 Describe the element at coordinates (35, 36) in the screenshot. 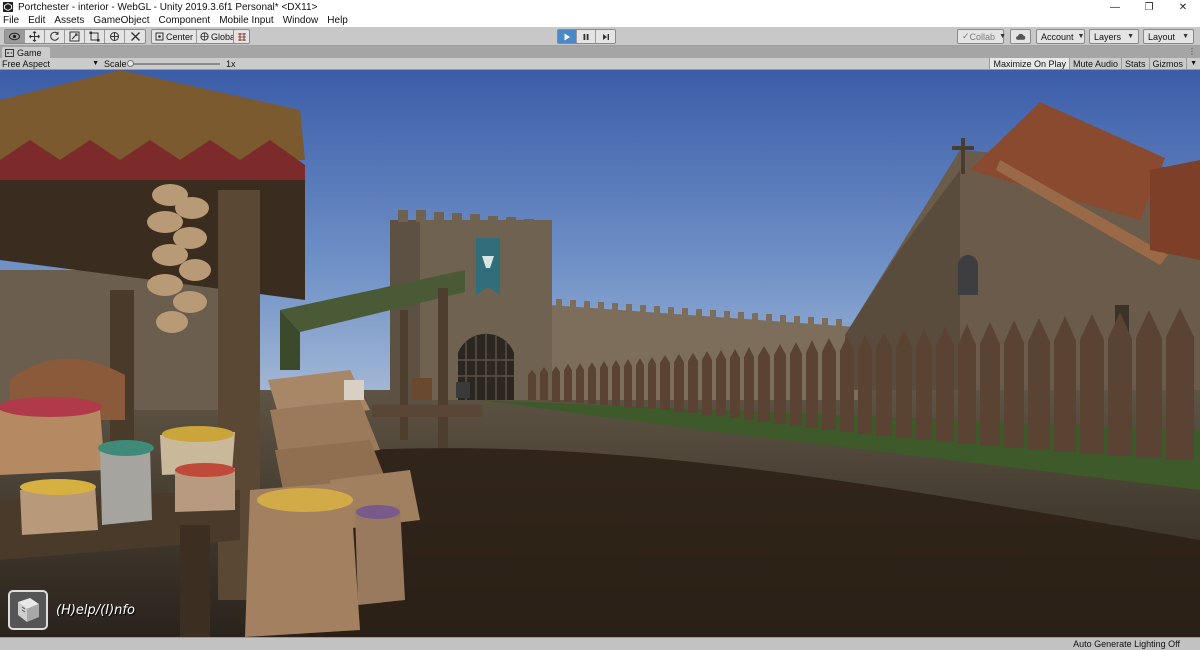

I see `move-tool-icon` at that location.